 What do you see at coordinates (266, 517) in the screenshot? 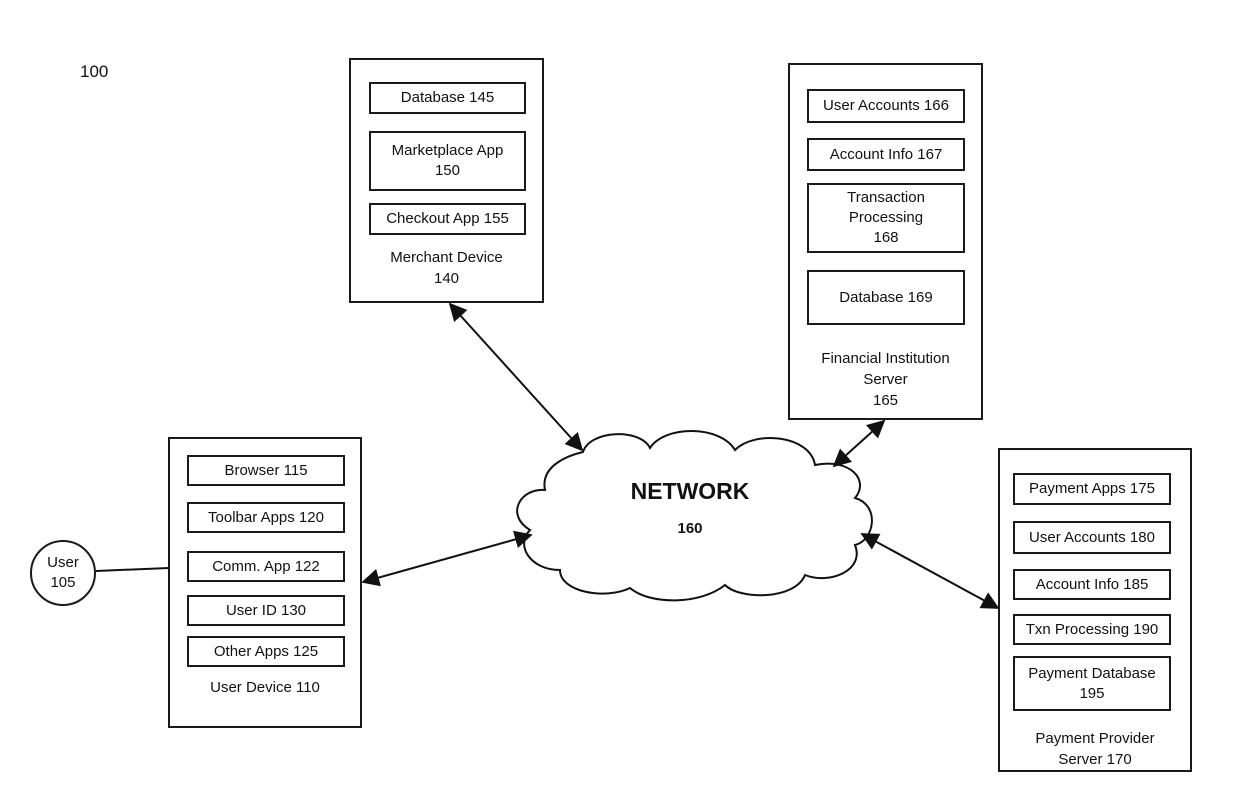
I see `component-toolbar-apps-120: Toolbar Apps 120` at bounding box center [266, 517].